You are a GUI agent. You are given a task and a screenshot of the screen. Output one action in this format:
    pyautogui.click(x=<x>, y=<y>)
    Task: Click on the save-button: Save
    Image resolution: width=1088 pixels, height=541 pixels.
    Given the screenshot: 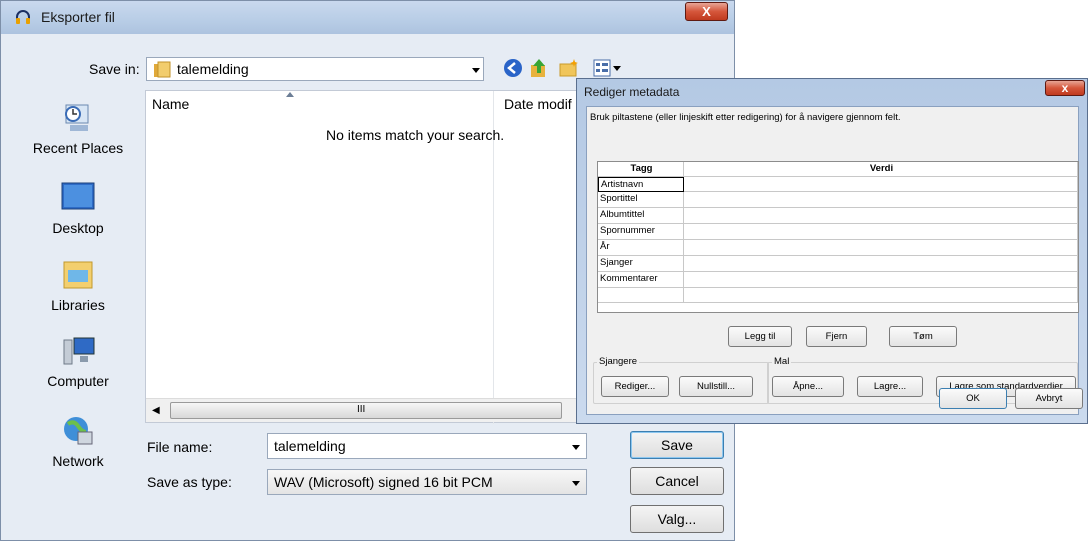 What is the action you would take?
    pyautogui.click(x=677, y=445)
    